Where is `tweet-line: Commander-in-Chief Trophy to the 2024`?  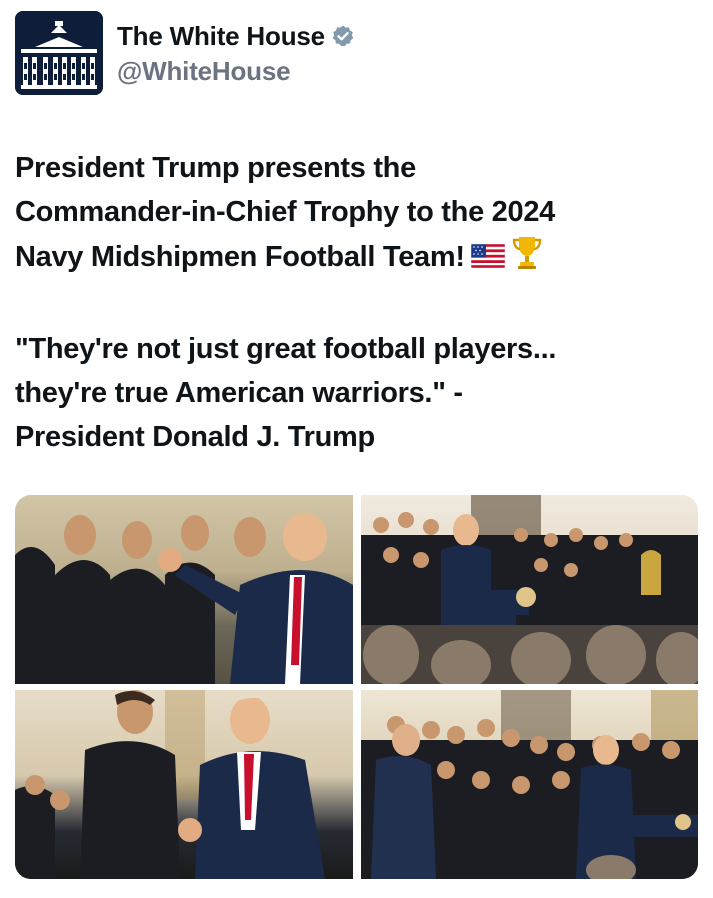
tweet-line: Commander-in-Chief Trophy to the 2024 is located at coordinates (285, 212).